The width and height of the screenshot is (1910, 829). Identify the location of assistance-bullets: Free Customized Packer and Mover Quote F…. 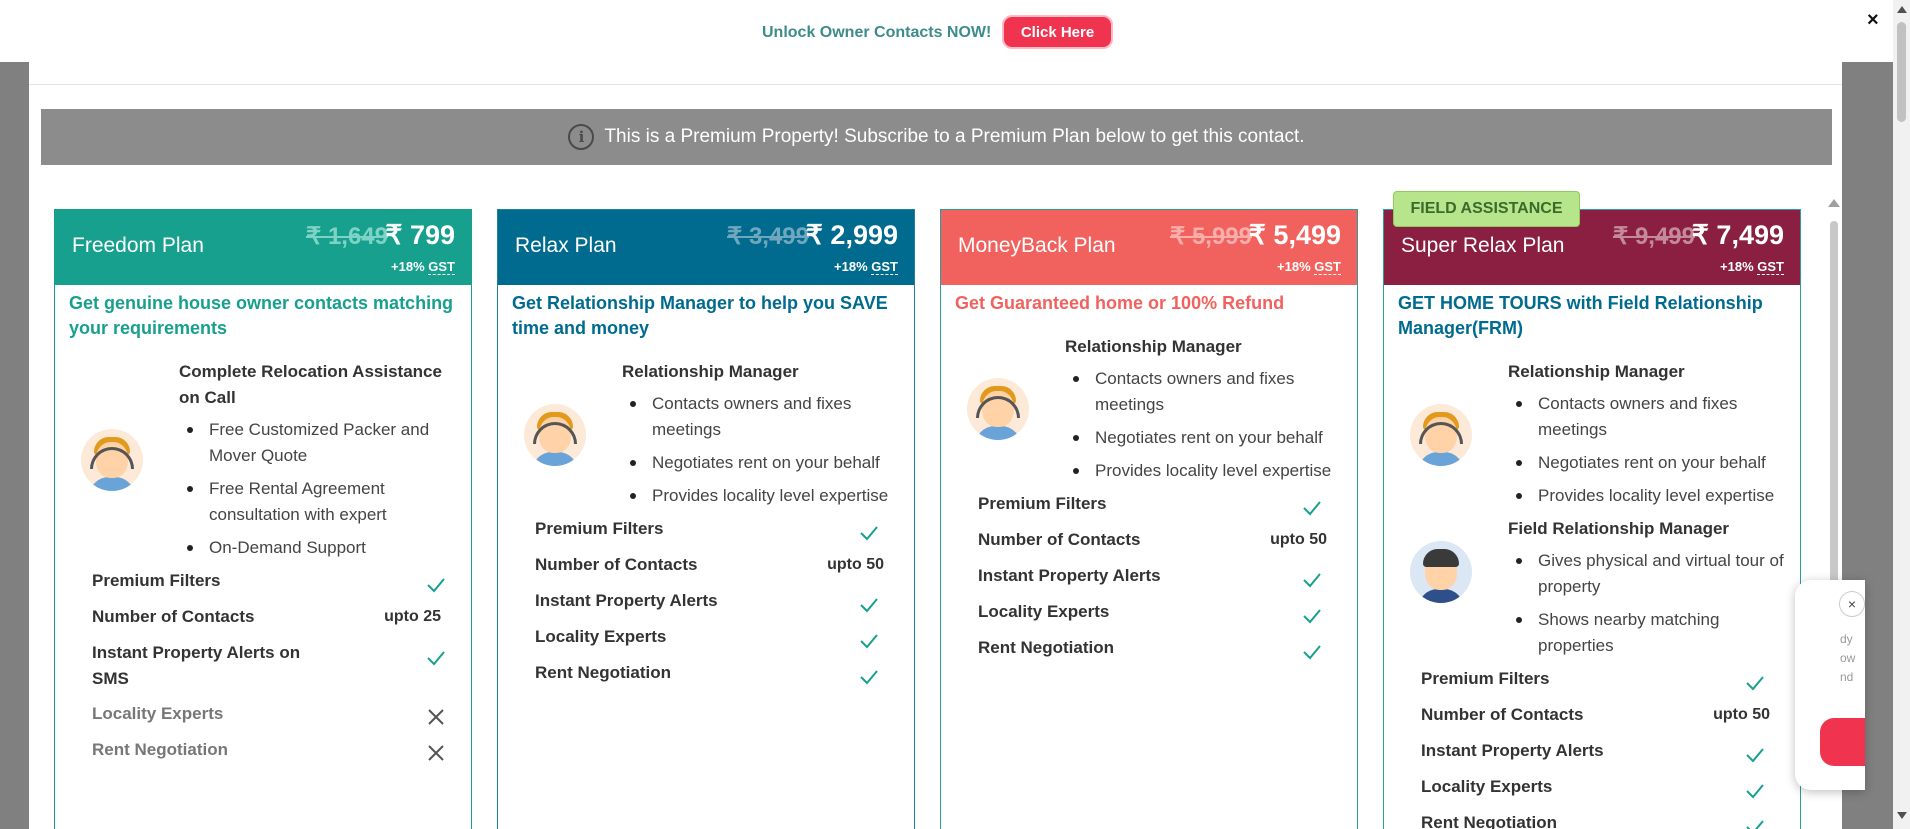
(321, 492).